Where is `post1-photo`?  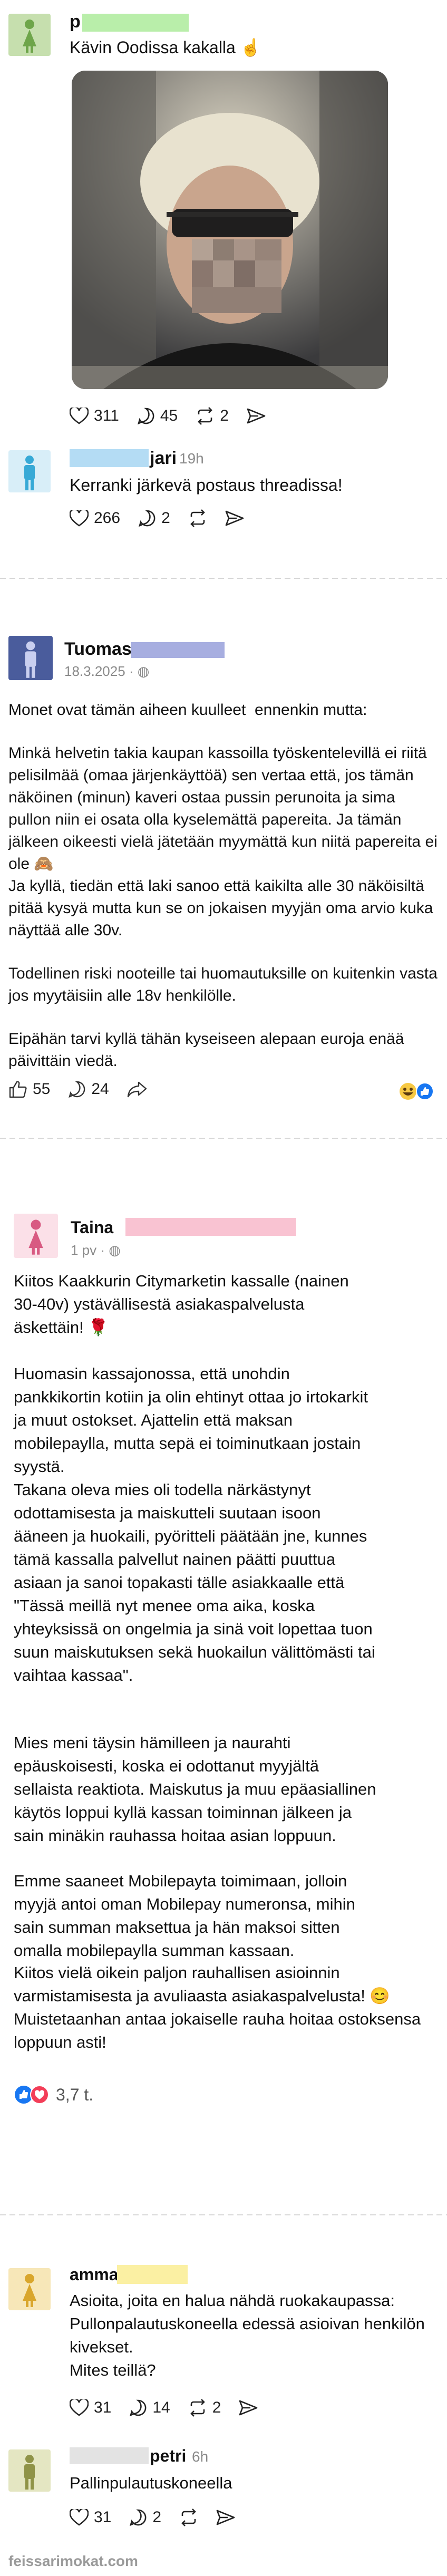
post1-photo is located at coordinates (230, 230).